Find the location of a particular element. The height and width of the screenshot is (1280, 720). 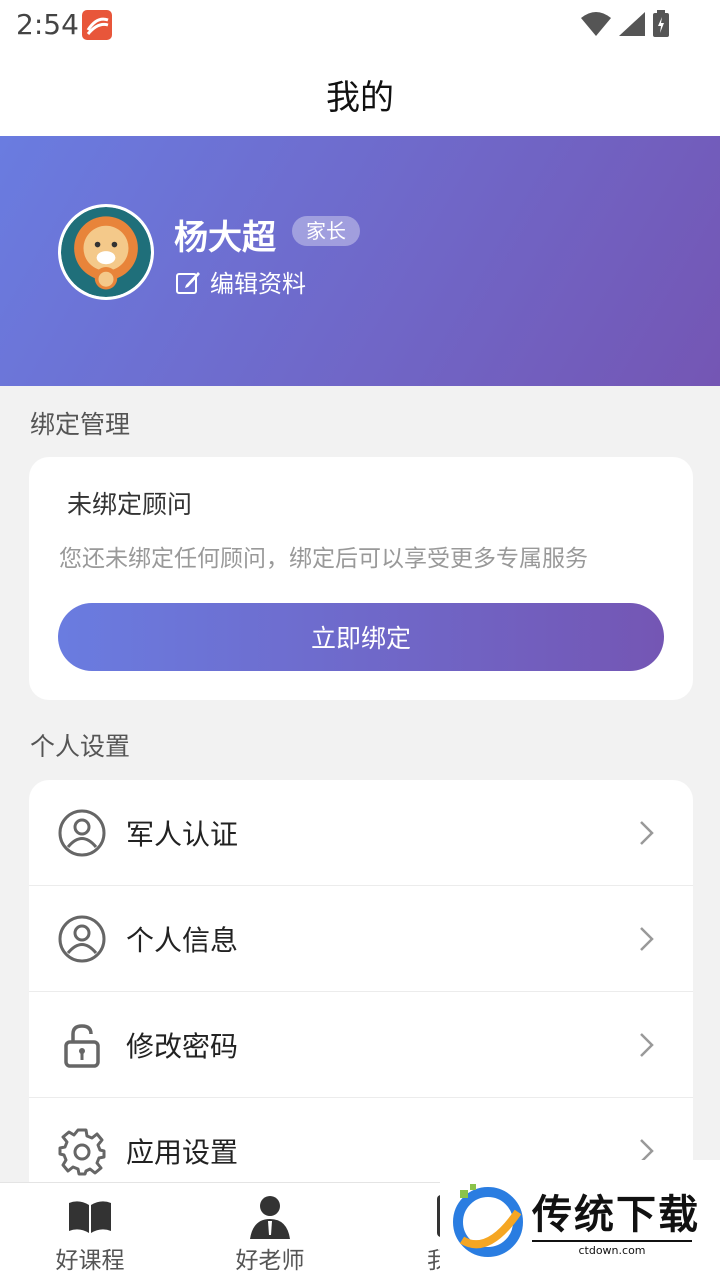

watermark-logo-icon is located at coordinates (488, 1220).